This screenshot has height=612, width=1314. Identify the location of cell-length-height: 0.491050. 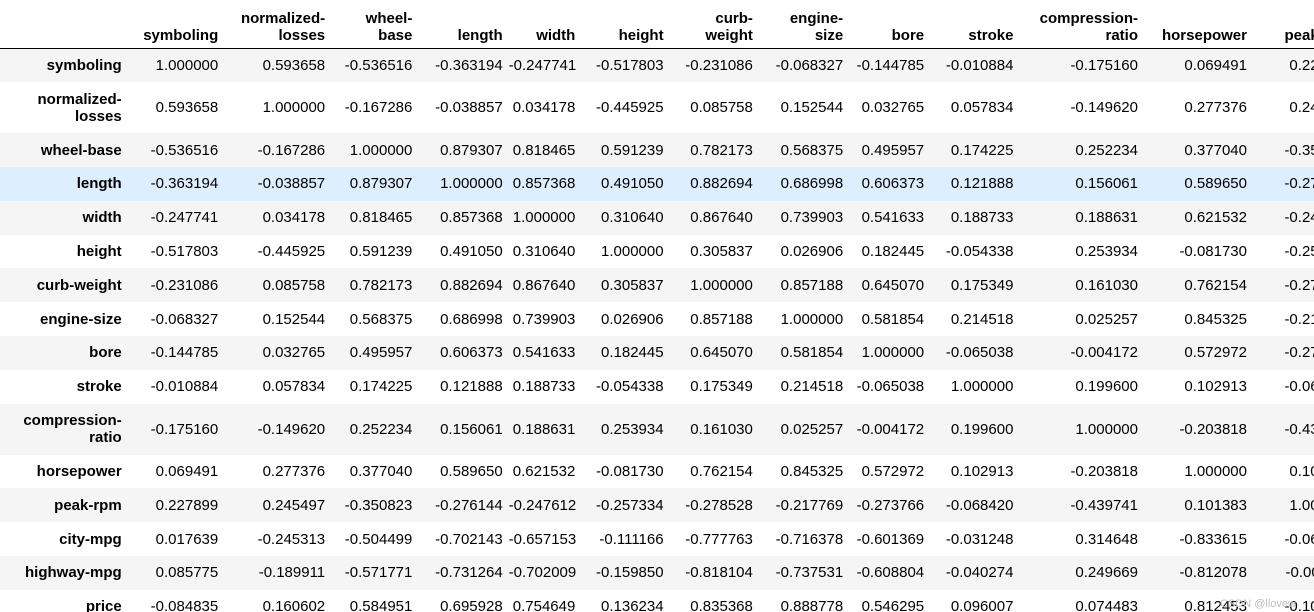
(632, 184).